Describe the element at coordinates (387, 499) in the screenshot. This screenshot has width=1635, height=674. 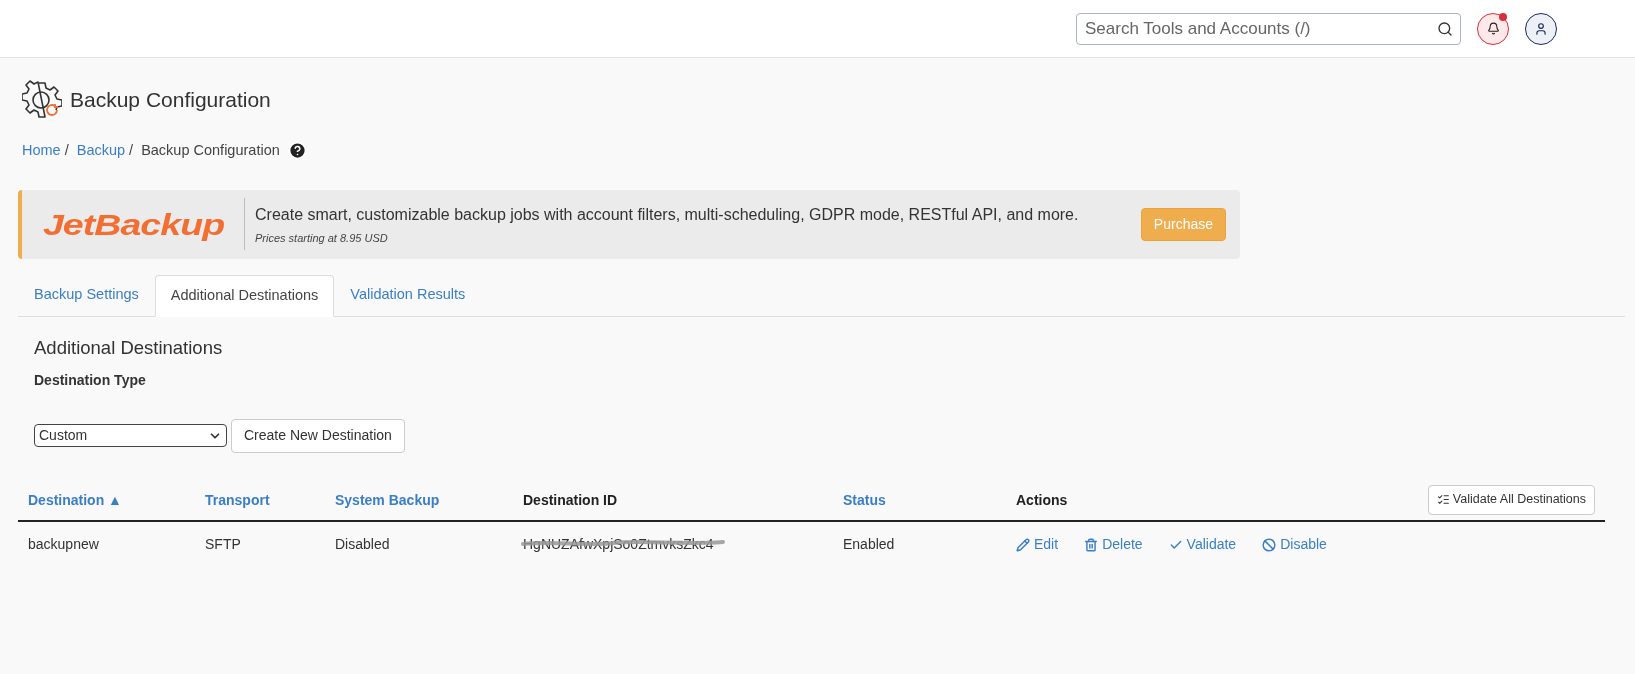
I see `column-header: System Backup` at that location.